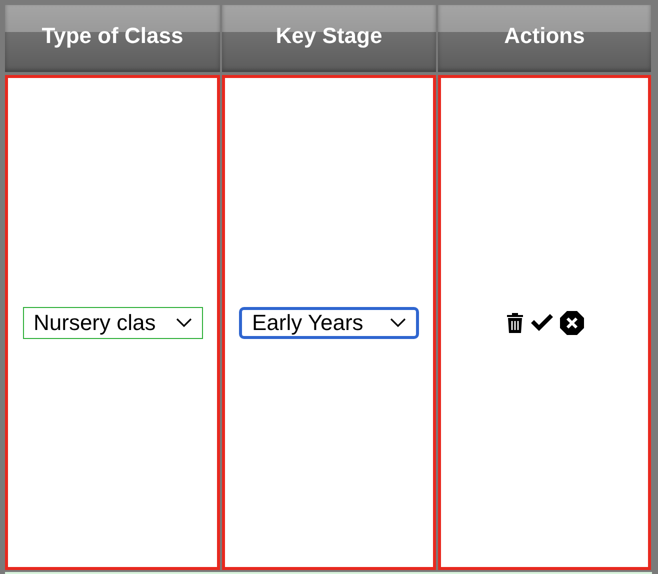 Image resolution: width=658 pixels, height=574 pixels. Describe the element at coordinates (572, 322) in the screenshot. I see `close-icon` at that location.